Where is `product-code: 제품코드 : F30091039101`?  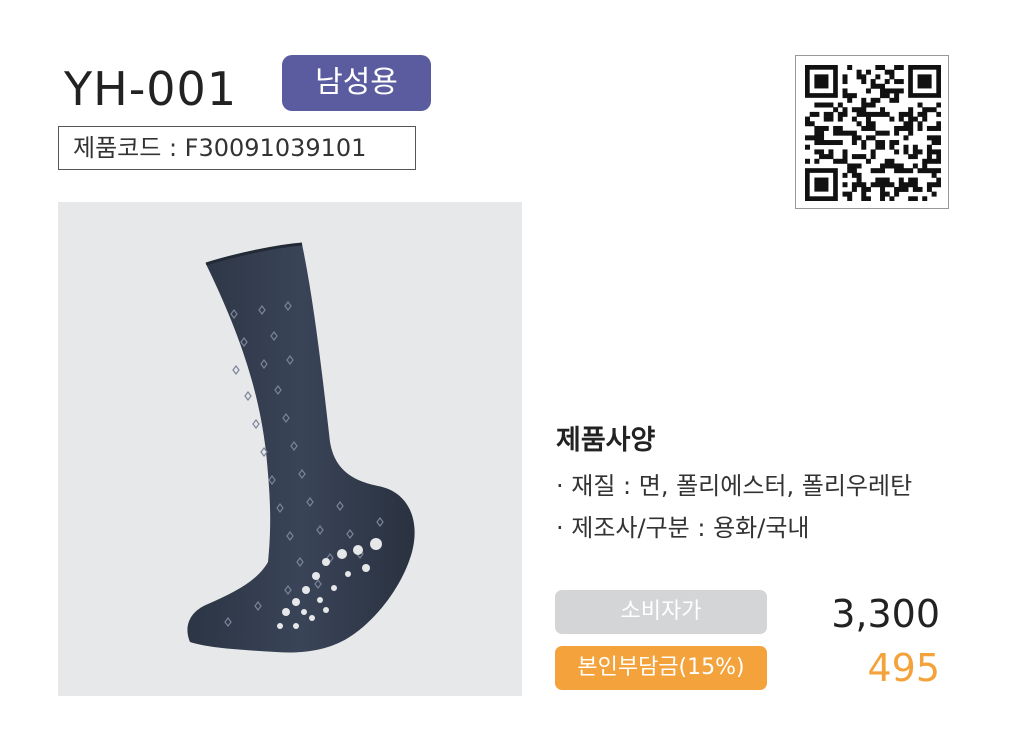 product-code: 제품코드 : F30091039101 is located at coordinates (237, 148).